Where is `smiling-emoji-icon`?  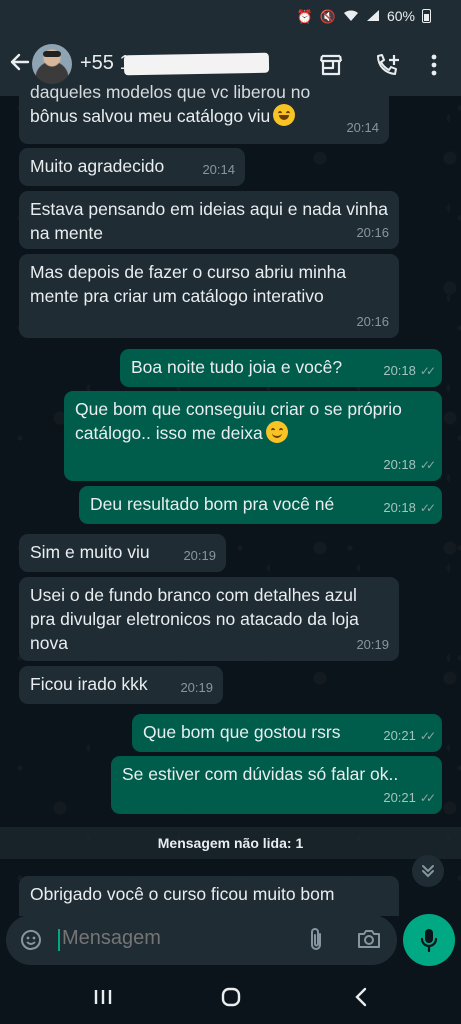
smiling-emoji-icon is located at coordinates (276, 432).